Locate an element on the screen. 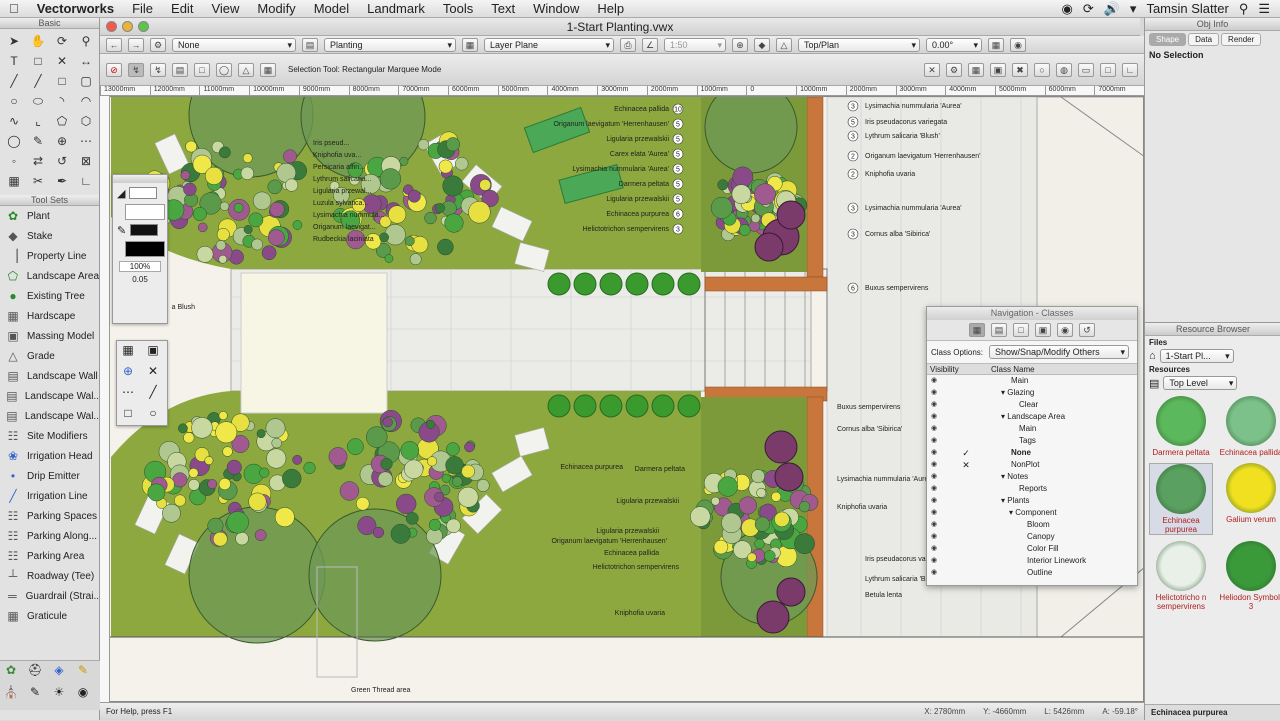 Image resolution: width=1280 pixels, height=721 pixels. menu-edit: Edit is located at coordinates (182, 8).